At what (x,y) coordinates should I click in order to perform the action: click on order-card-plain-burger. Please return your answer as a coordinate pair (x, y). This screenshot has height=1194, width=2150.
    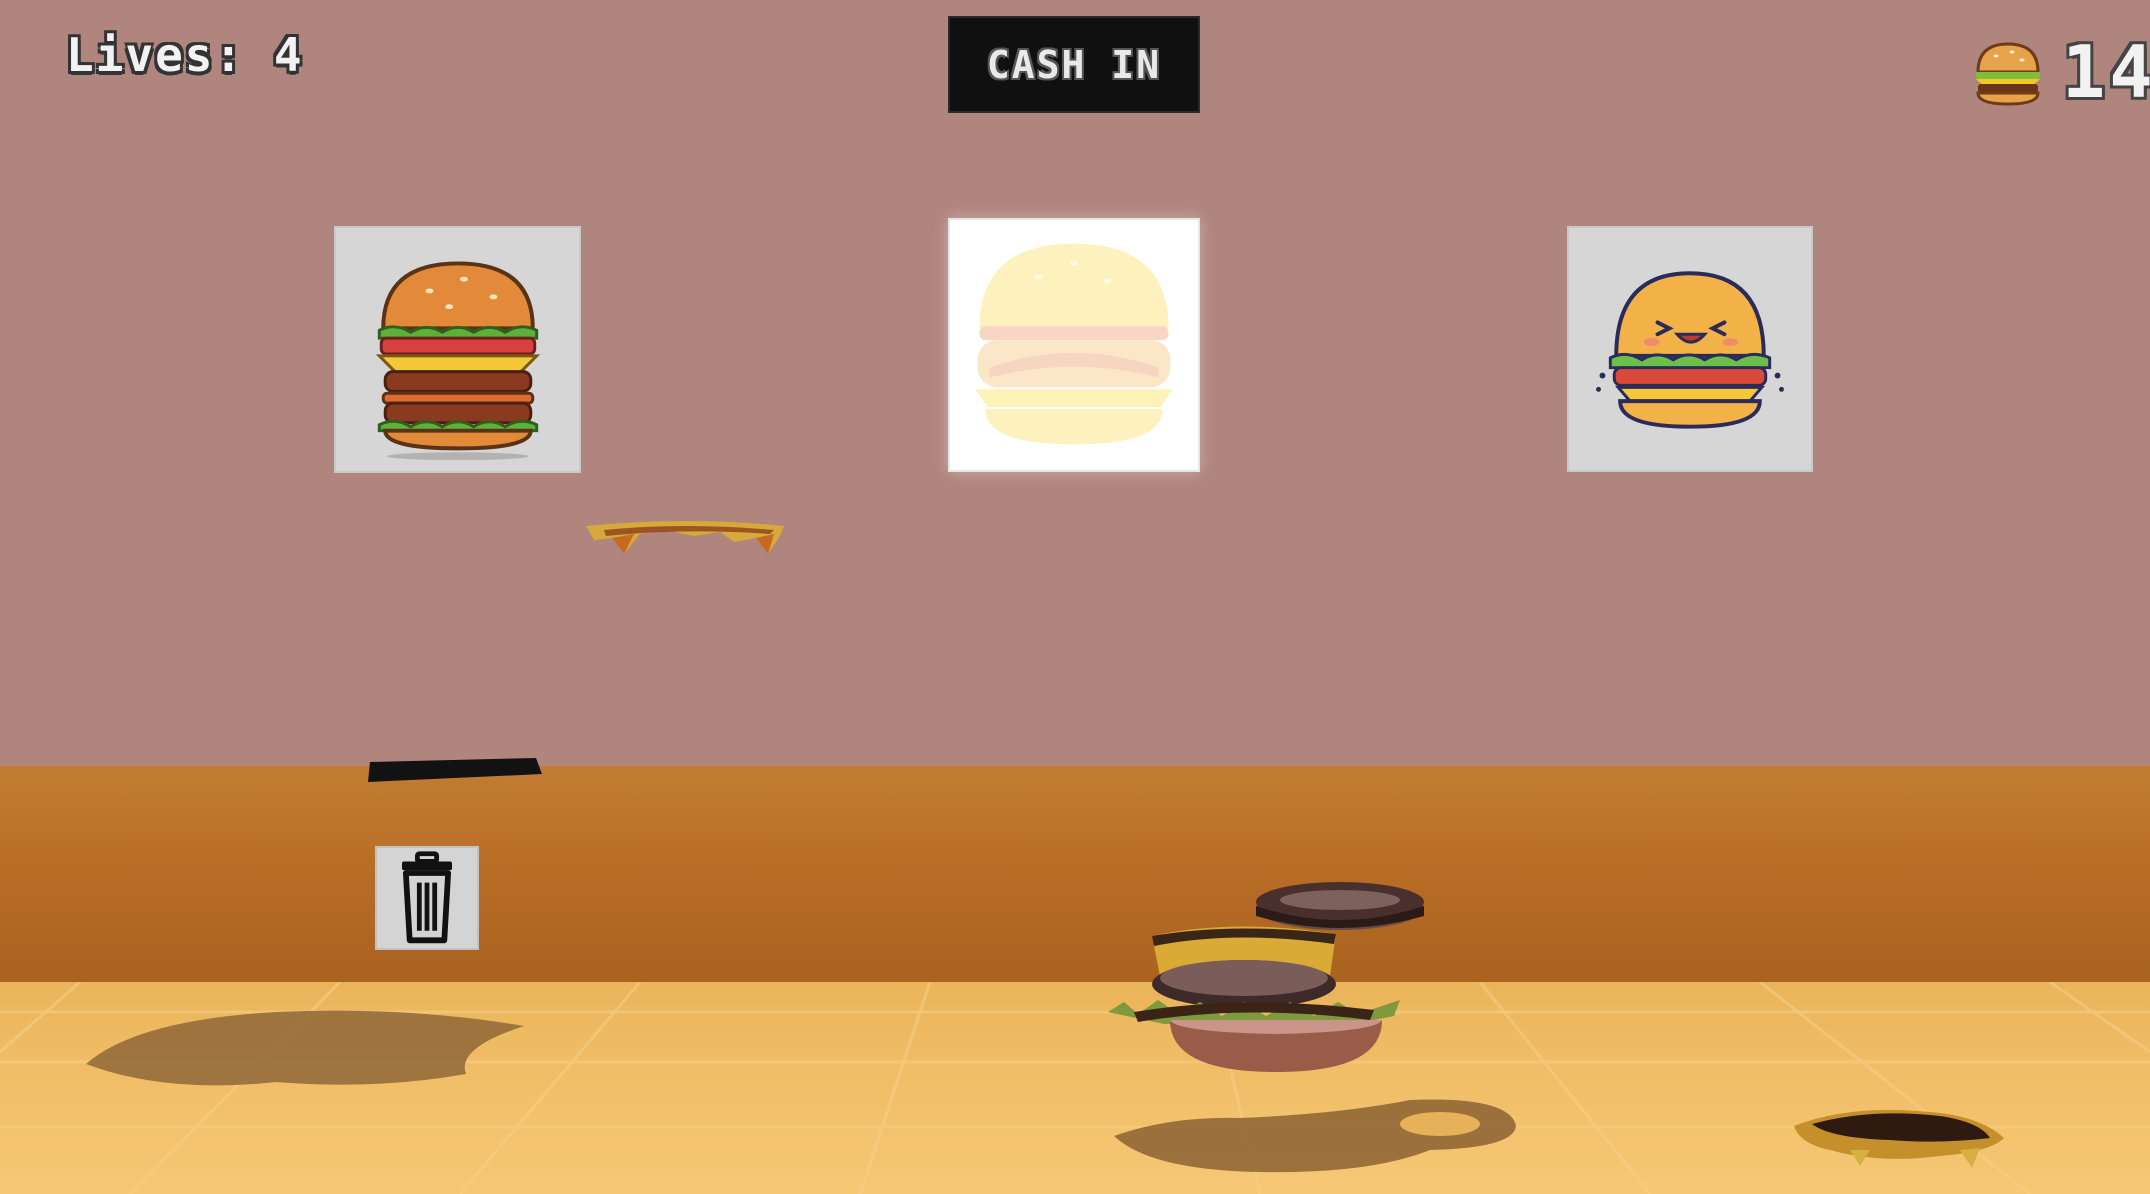
    Looking at the image, I should click on (1074, 345).